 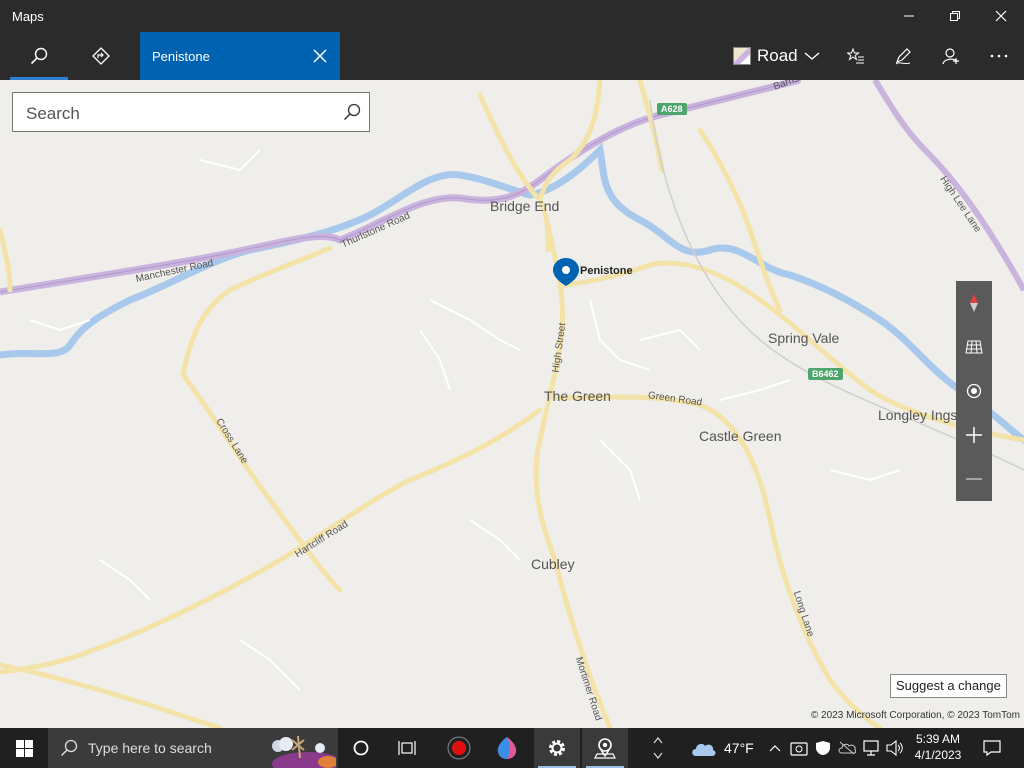 I want to click on weather-temperature: 47°F, so click(x=739, y=748).